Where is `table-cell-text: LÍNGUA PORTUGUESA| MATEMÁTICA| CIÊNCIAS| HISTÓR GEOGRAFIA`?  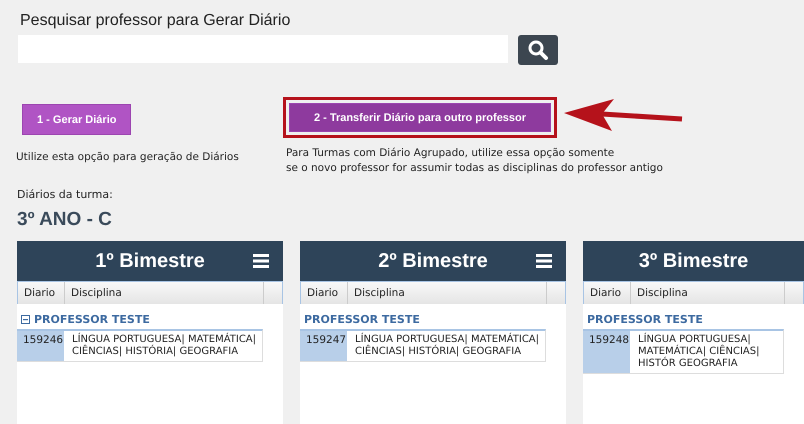 table-cell-text: LÍNGUA PORTUGUESA| MATEMÁTICA| CIÊNCIAS| HISTÓR GEOGRAFIA is located at coordinates (698, 351).